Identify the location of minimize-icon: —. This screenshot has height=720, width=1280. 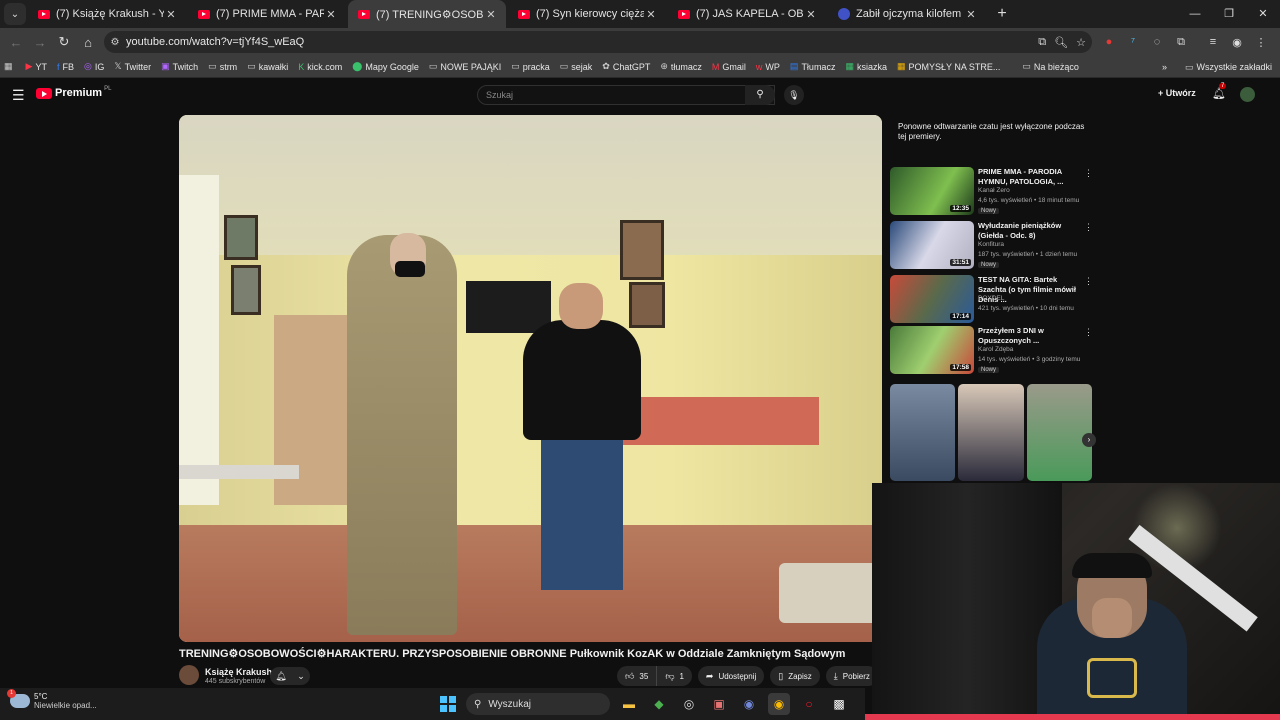
(1195, 14).